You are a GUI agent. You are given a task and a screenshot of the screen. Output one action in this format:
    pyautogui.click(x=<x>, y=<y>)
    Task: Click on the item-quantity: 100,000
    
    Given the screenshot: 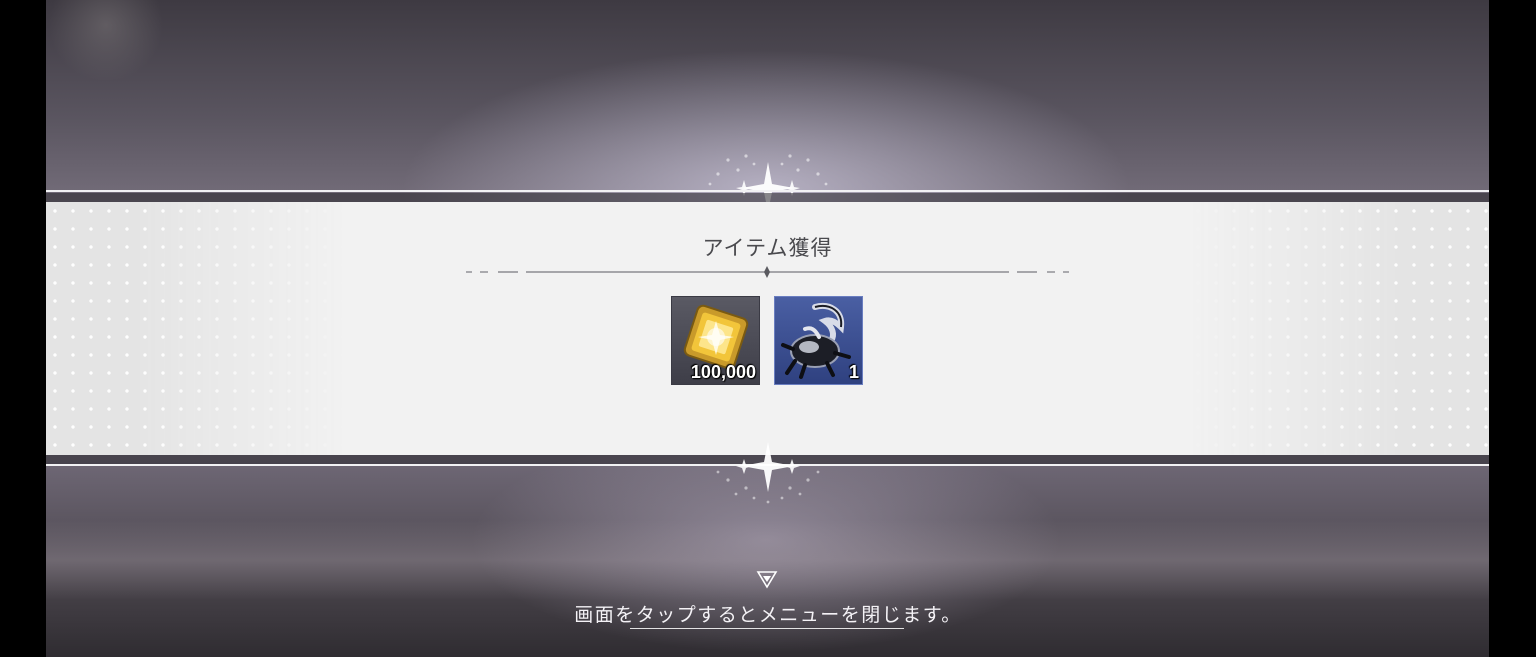 What is the action you would take?
    pyautogui.click(x=723, y=372)
    